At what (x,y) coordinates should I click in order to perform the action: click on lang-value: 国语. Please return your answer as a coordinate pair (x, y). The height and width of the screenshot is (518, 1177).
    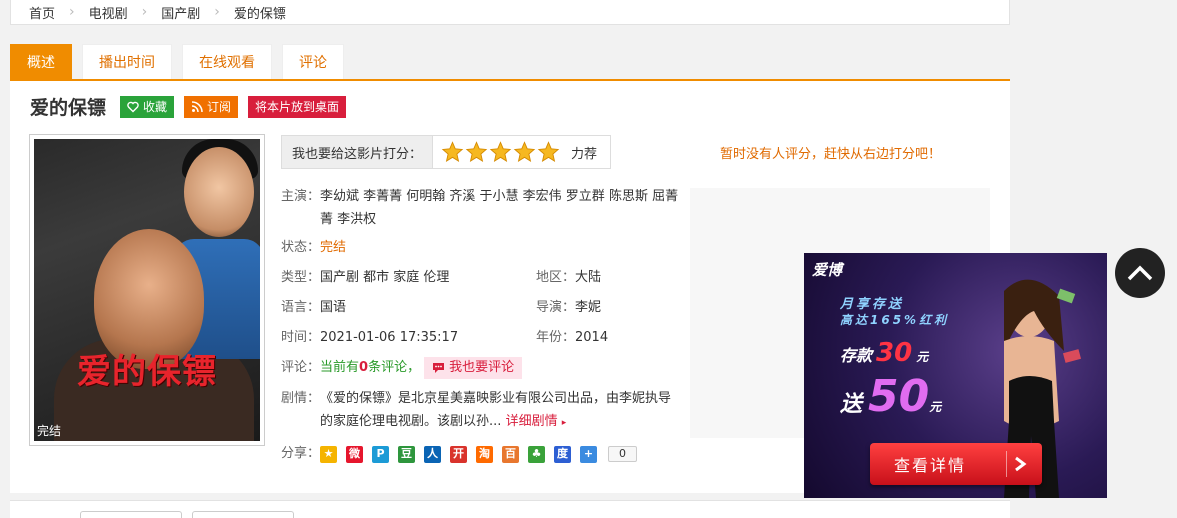
    Looking at the image, I should click on (333, 307).